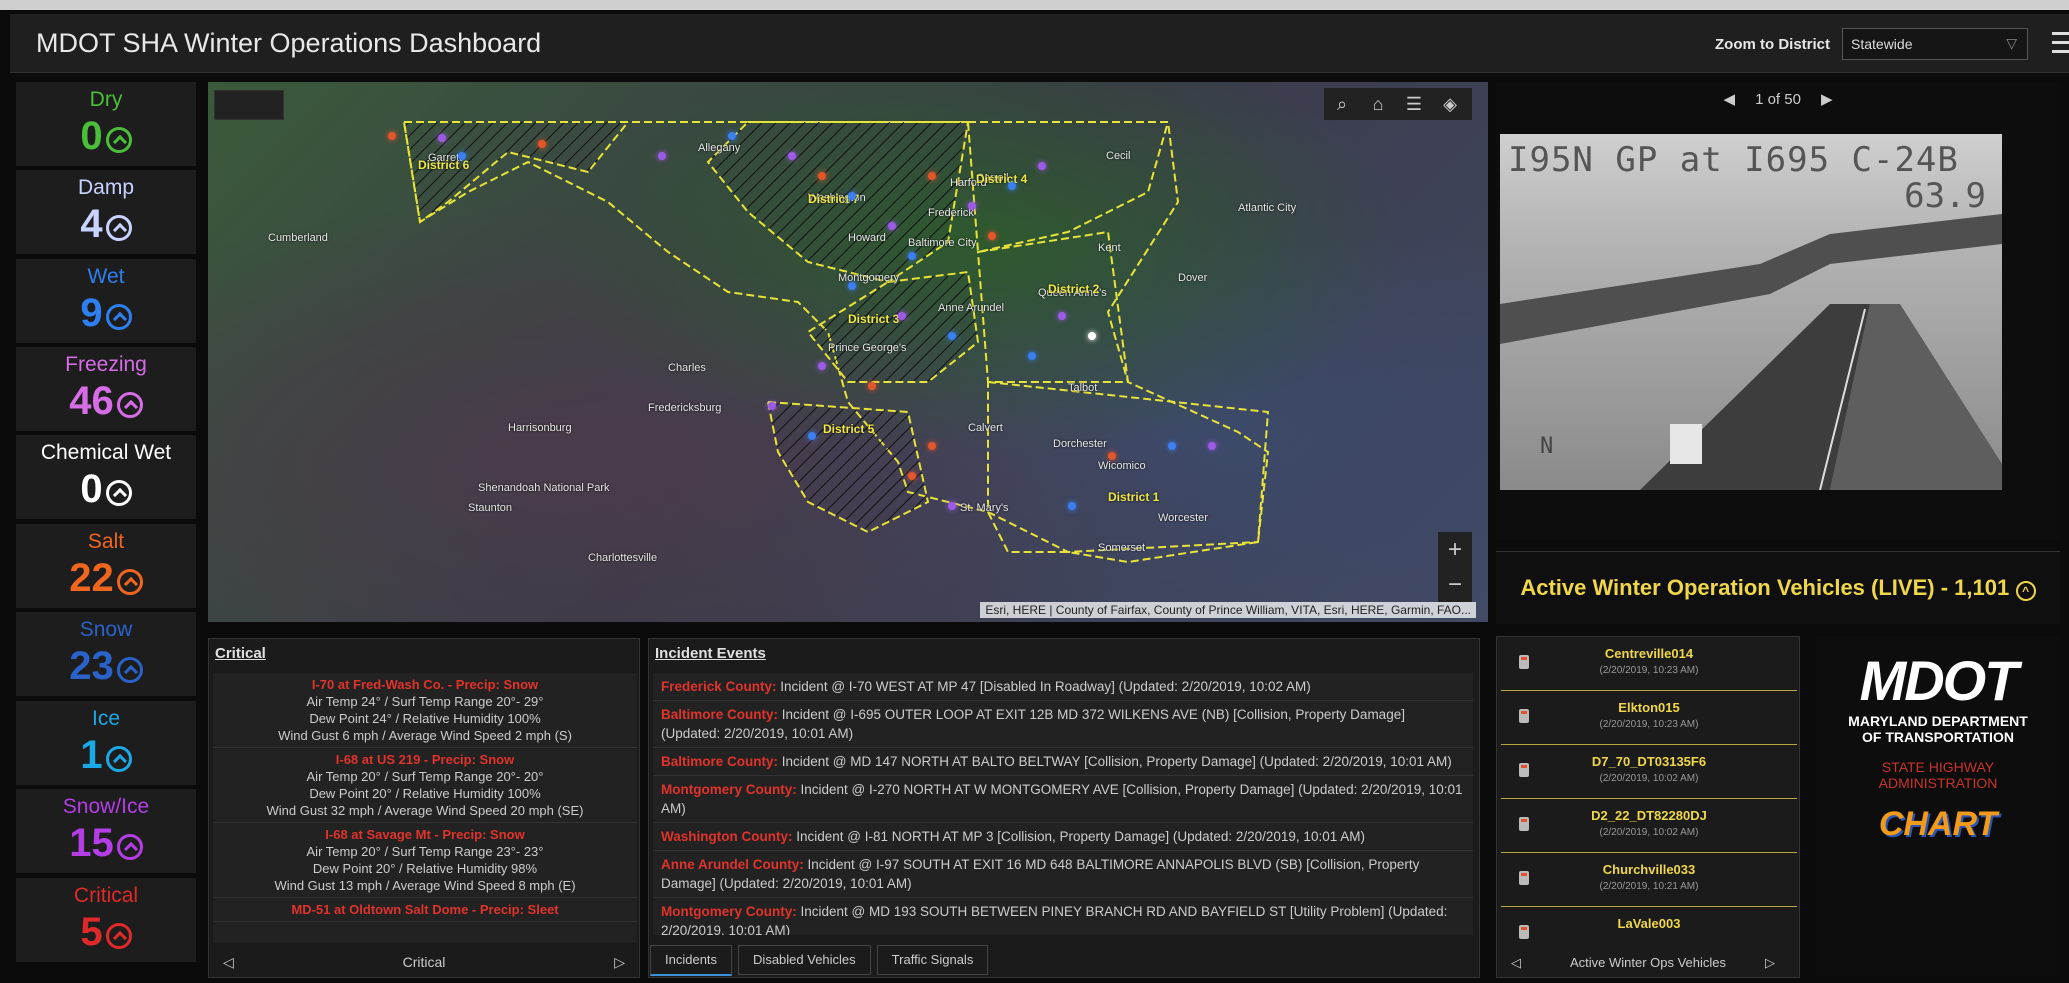 The height and width of the screenshot is (983, 2069). What do you see at coordinates (106, 920) in the screenshot?
I see `condition-tile: Critical 5` at bounding box center [106, 920].